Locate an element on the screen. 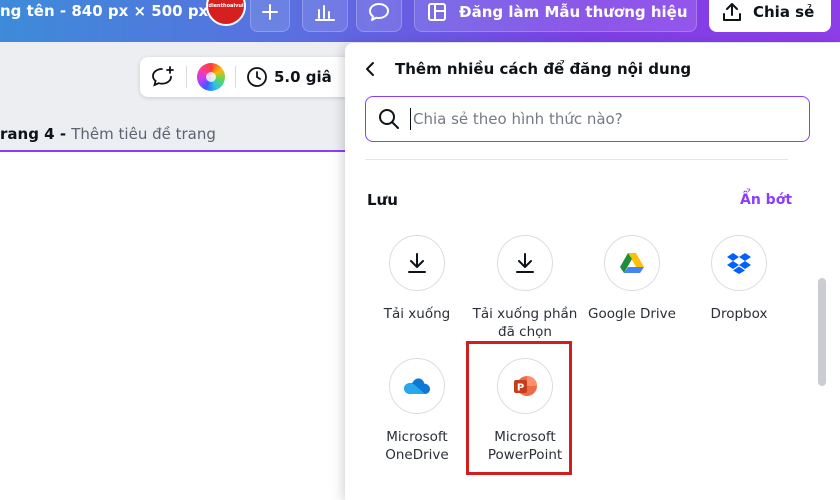 The height and width of the screenshot is (500, 840). comment-icon is located at coordinates (379, 12).